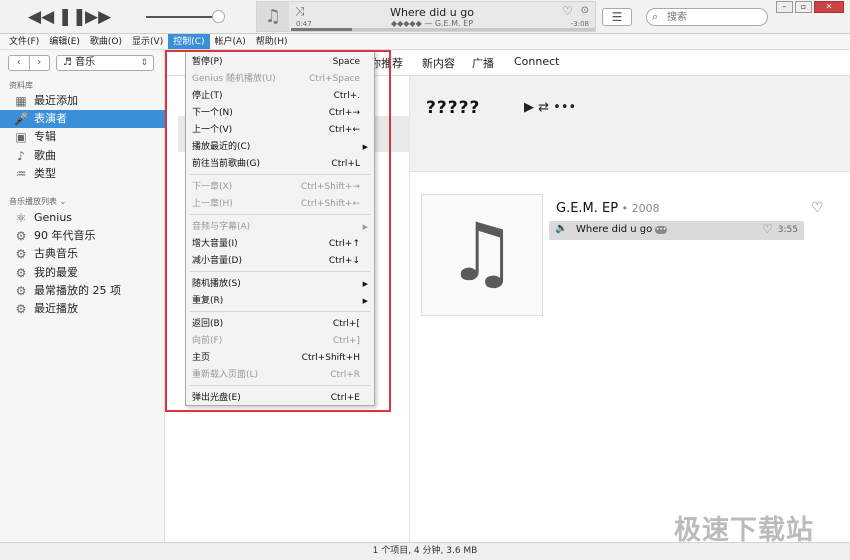 The width and height of the screenshot is (850, 560). I want to click on menu-help: 帮助(H), so click(272, 41).